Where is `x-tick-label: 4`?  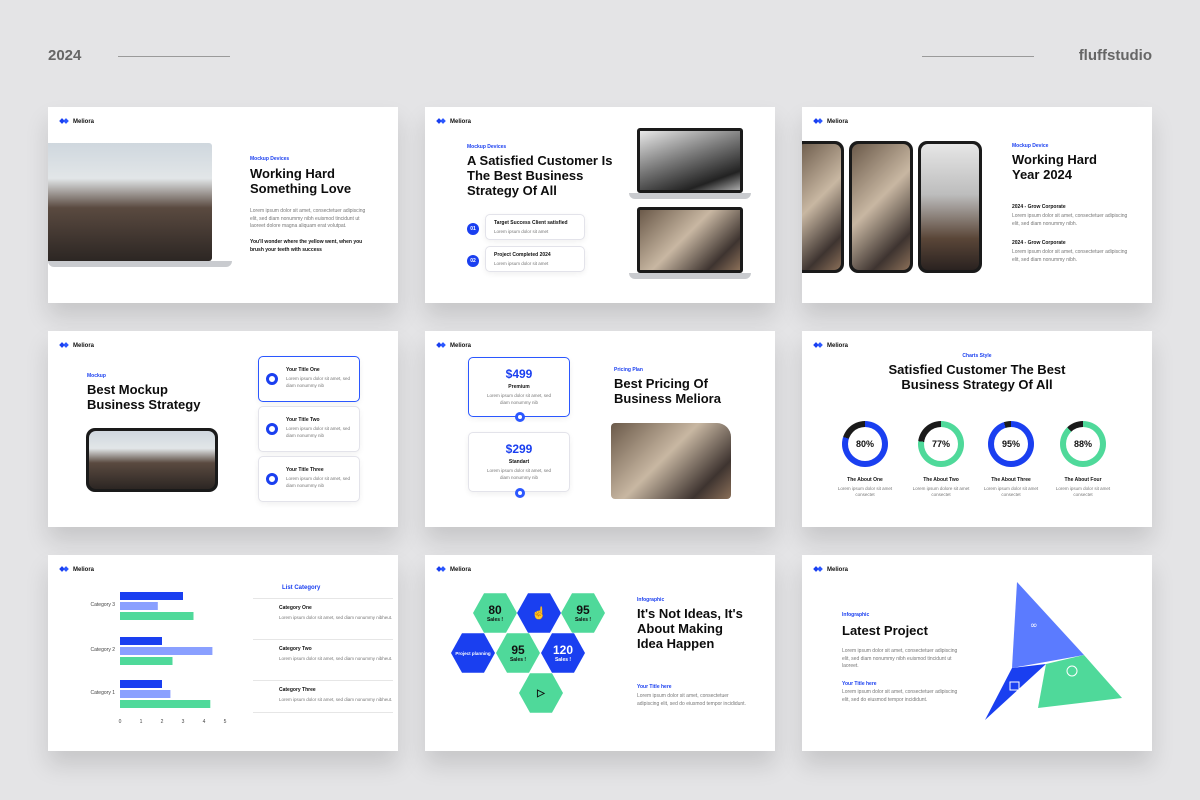
x-tick-label: 4 is located at coordinates (204, 722).